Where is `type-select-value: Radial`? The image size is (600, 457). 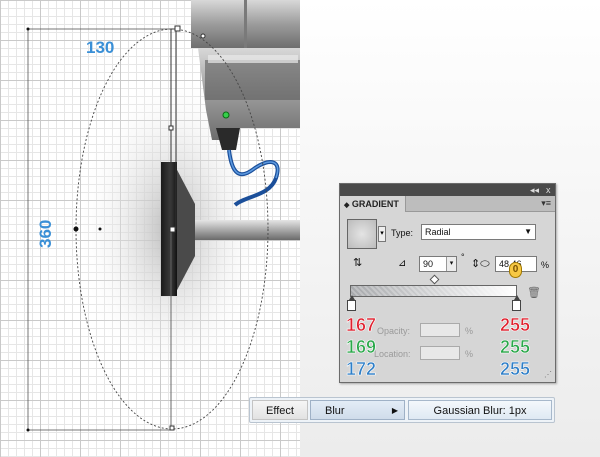
type-select-value: Radial is located at coordinates (438, 232).